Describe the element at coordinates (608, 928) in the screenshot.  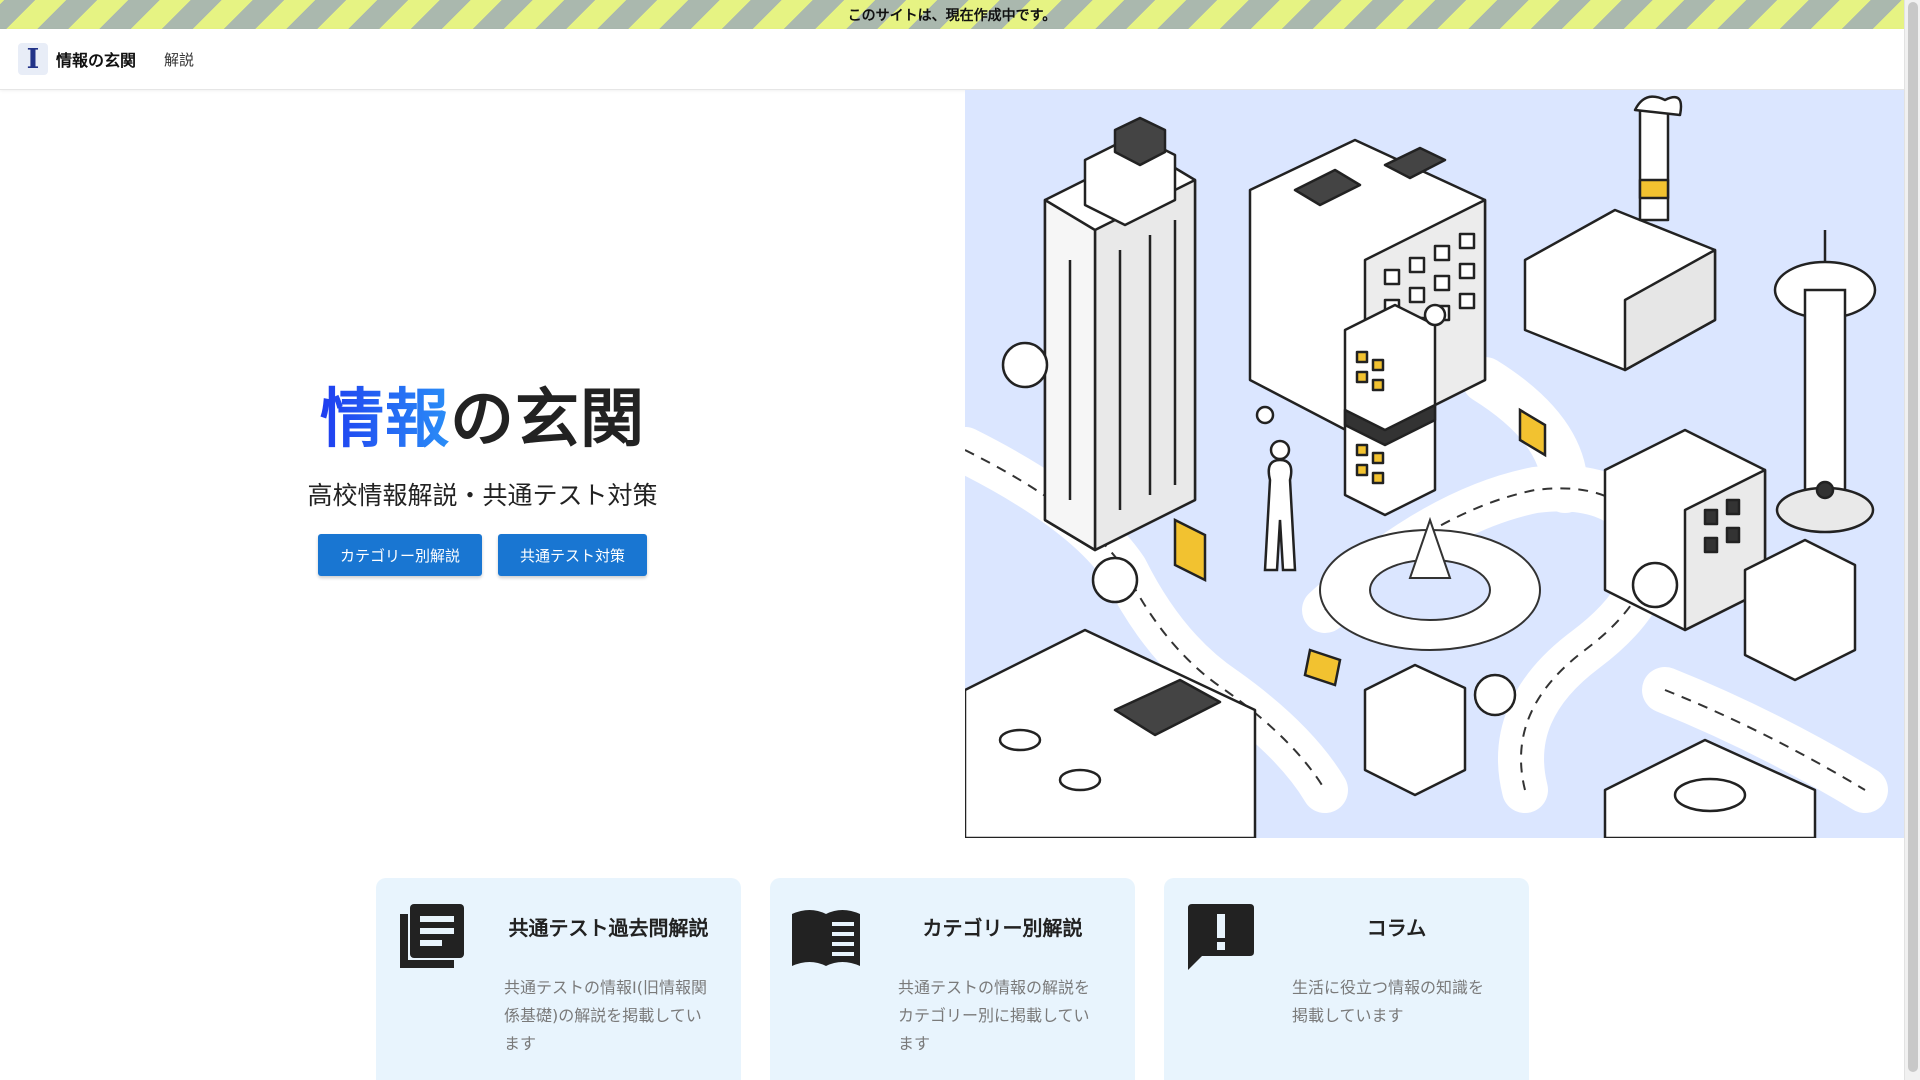
I see `card-title: 共通テスト過去問解説` at that location.